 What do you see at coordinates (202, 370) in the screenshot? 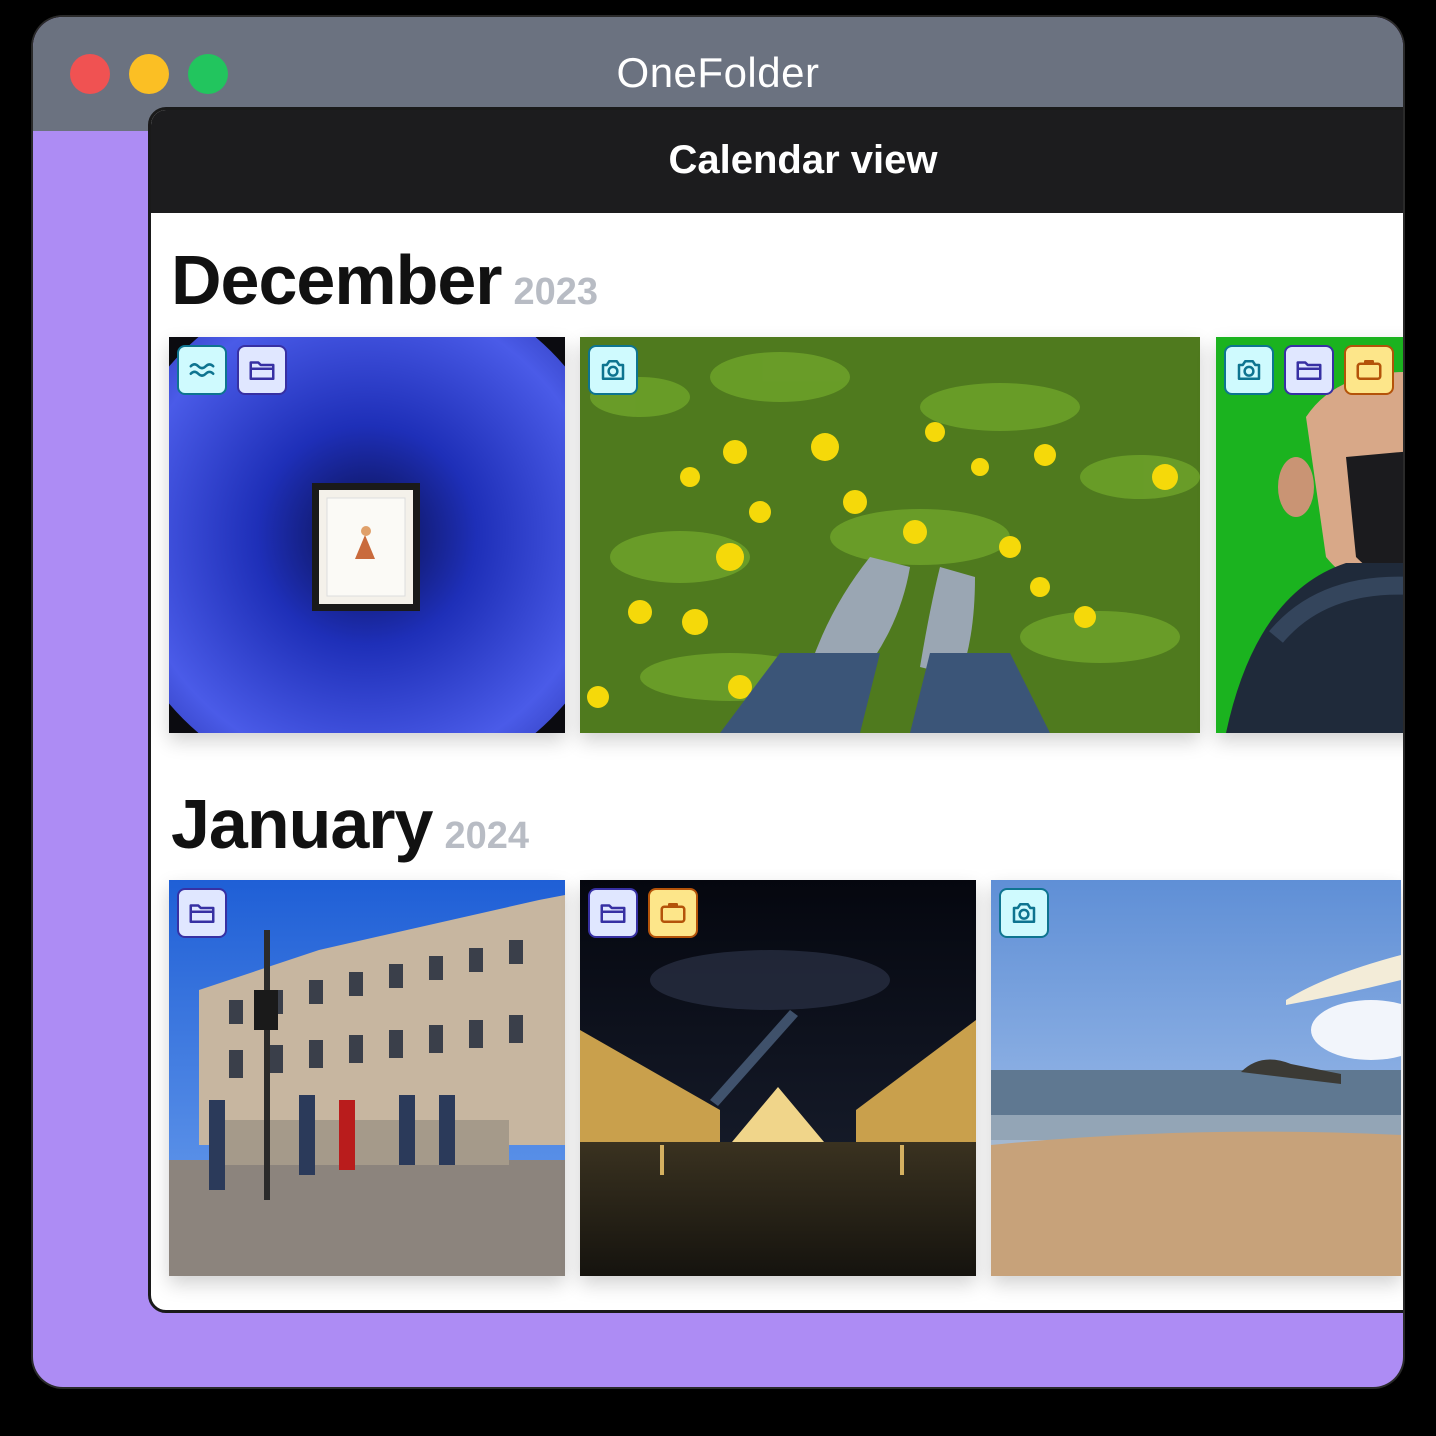
I see `waves-icon` at bounding box center [202, 370].